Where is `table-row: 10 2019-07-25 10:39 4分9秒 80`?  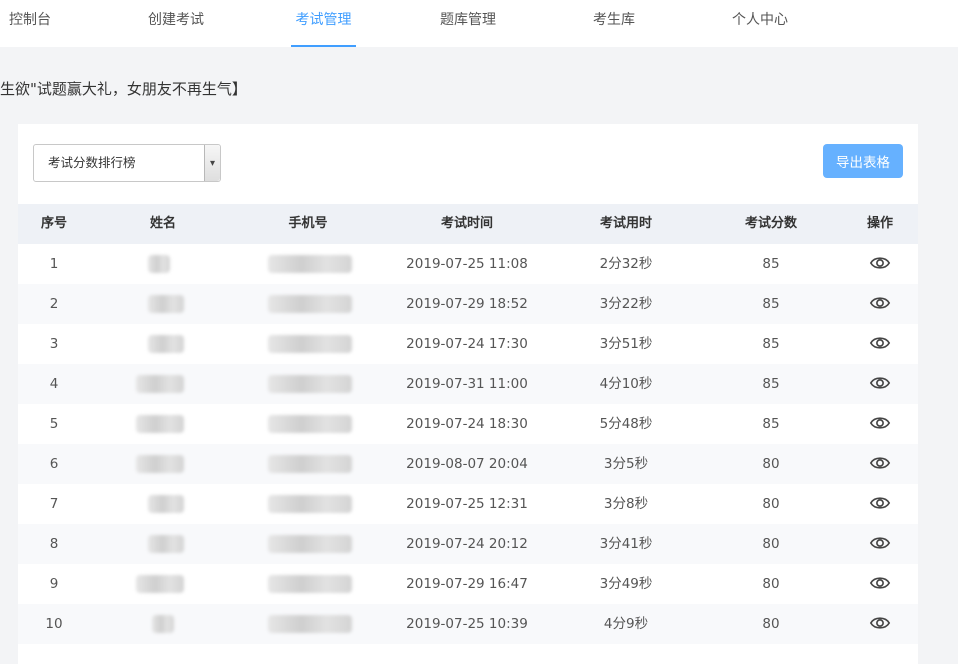
table-row: 10 2019-07-25 10:39 4分9秒 80 is located at coordinates (468, 624).